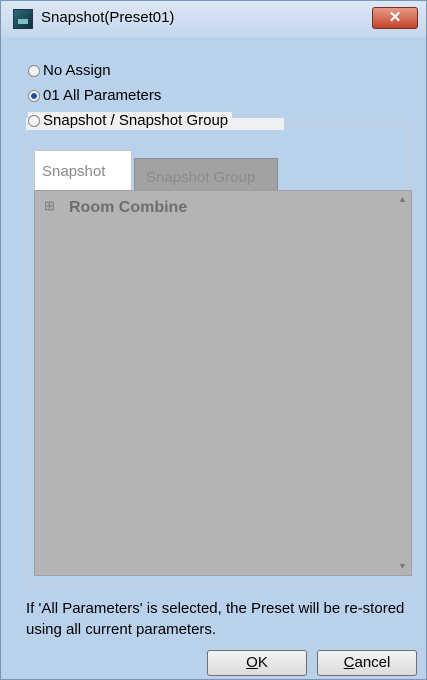 Image resolution: width=427 pixels, height=680 pixels. I want to click on cancel-label-rest: ancel, so click(372, 662).